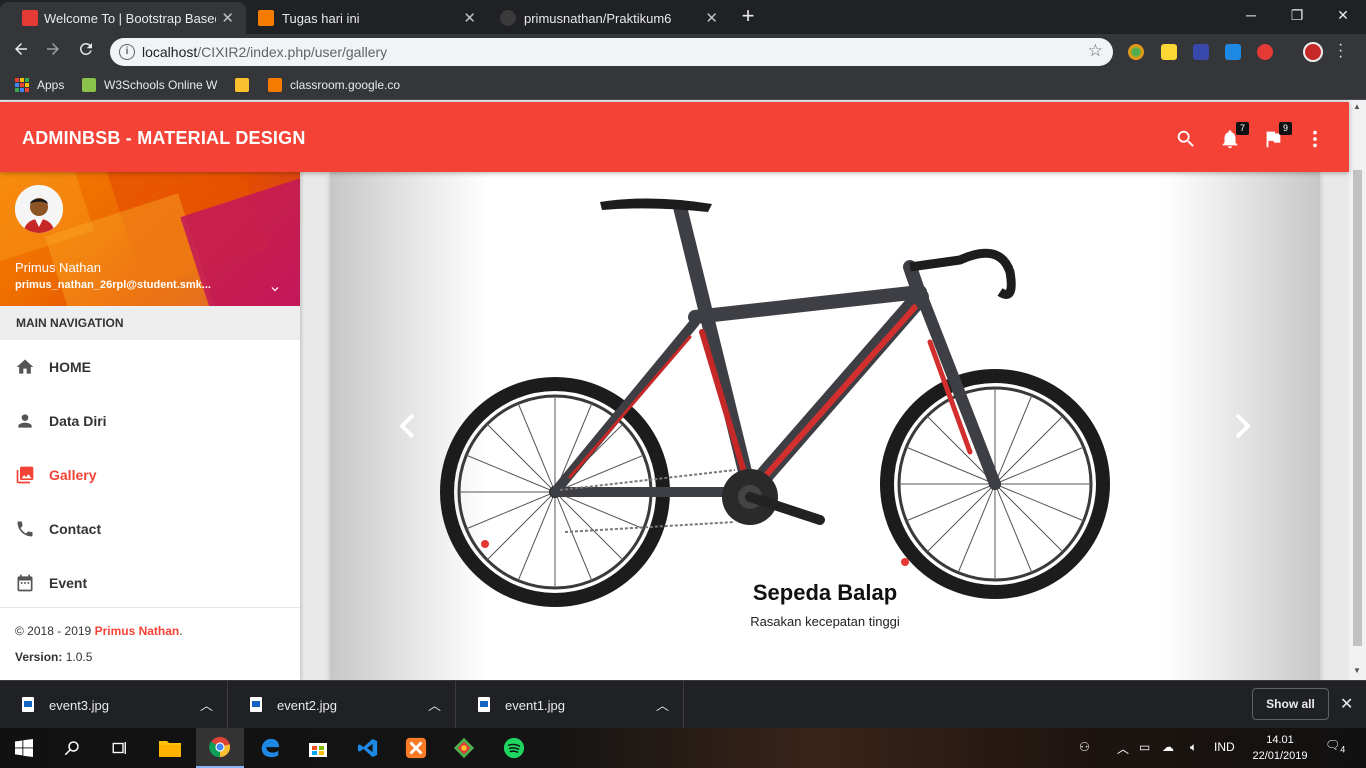 The image size is (1366, 768). I want to click on task-view-button, so click(120, 748).